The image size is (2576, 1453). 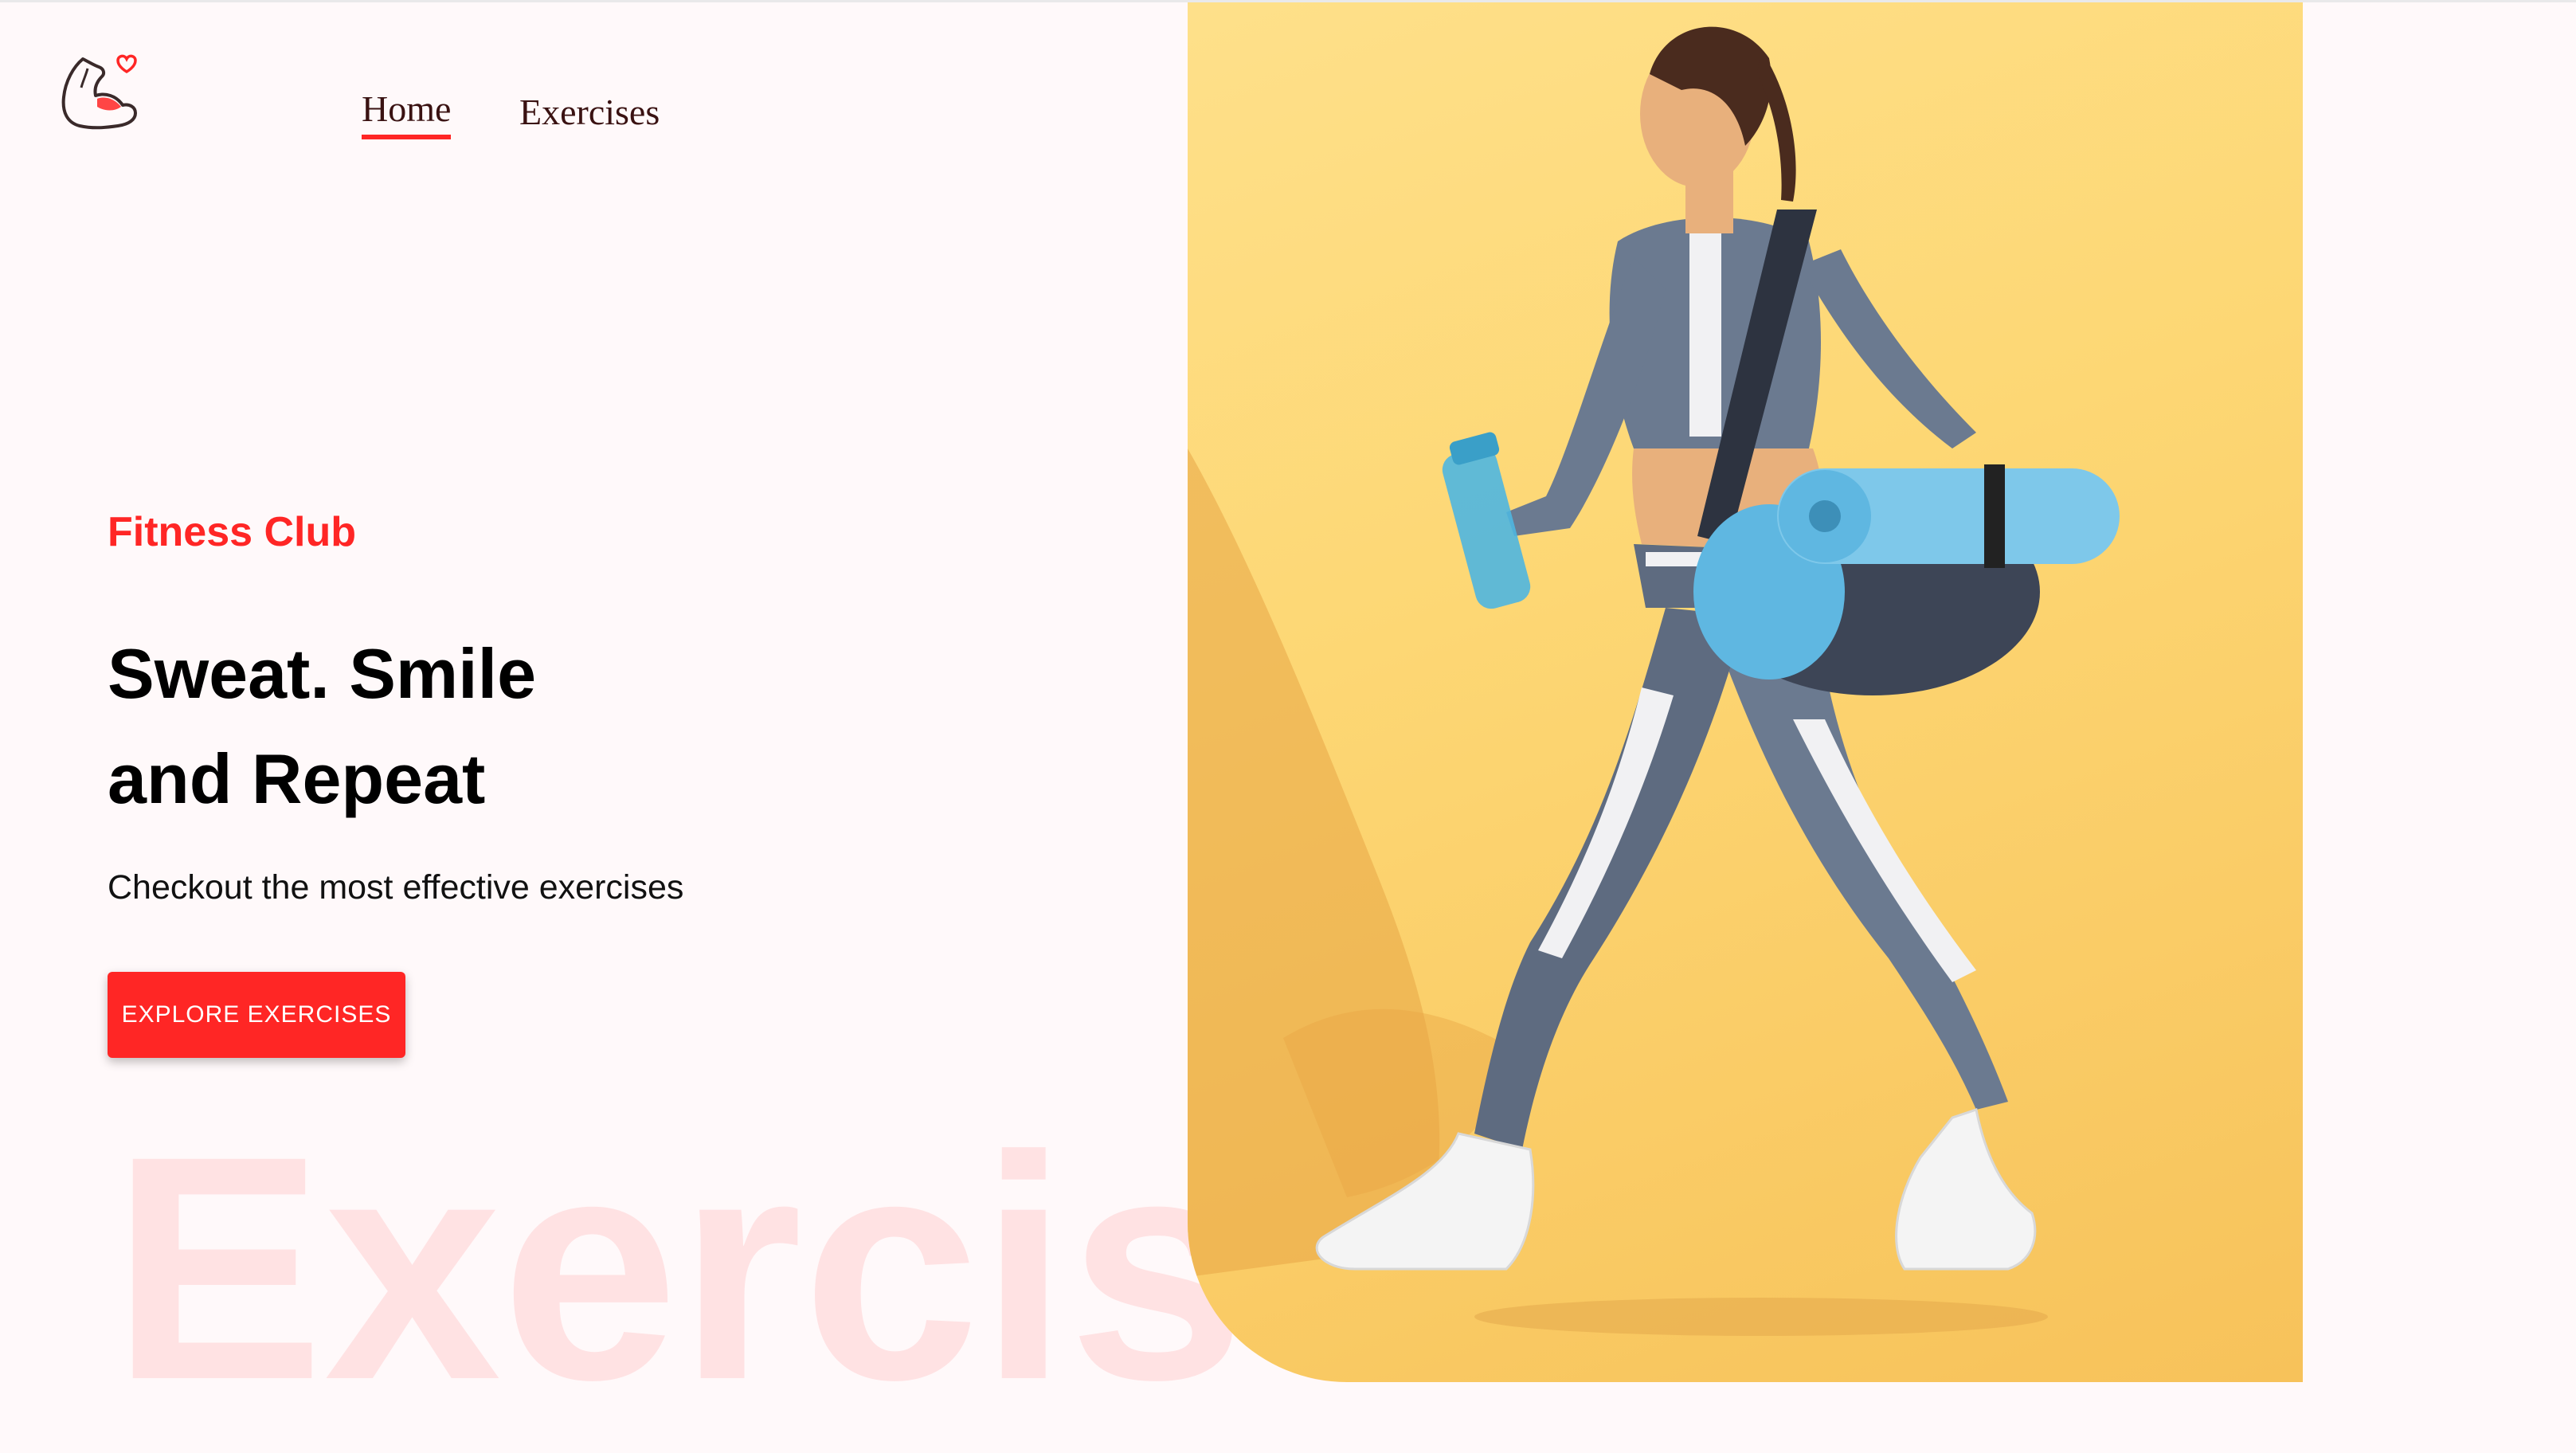 I want to click on explore-exercises-button: EXPLORE EXERCISES, so click(x=256, y=1015).